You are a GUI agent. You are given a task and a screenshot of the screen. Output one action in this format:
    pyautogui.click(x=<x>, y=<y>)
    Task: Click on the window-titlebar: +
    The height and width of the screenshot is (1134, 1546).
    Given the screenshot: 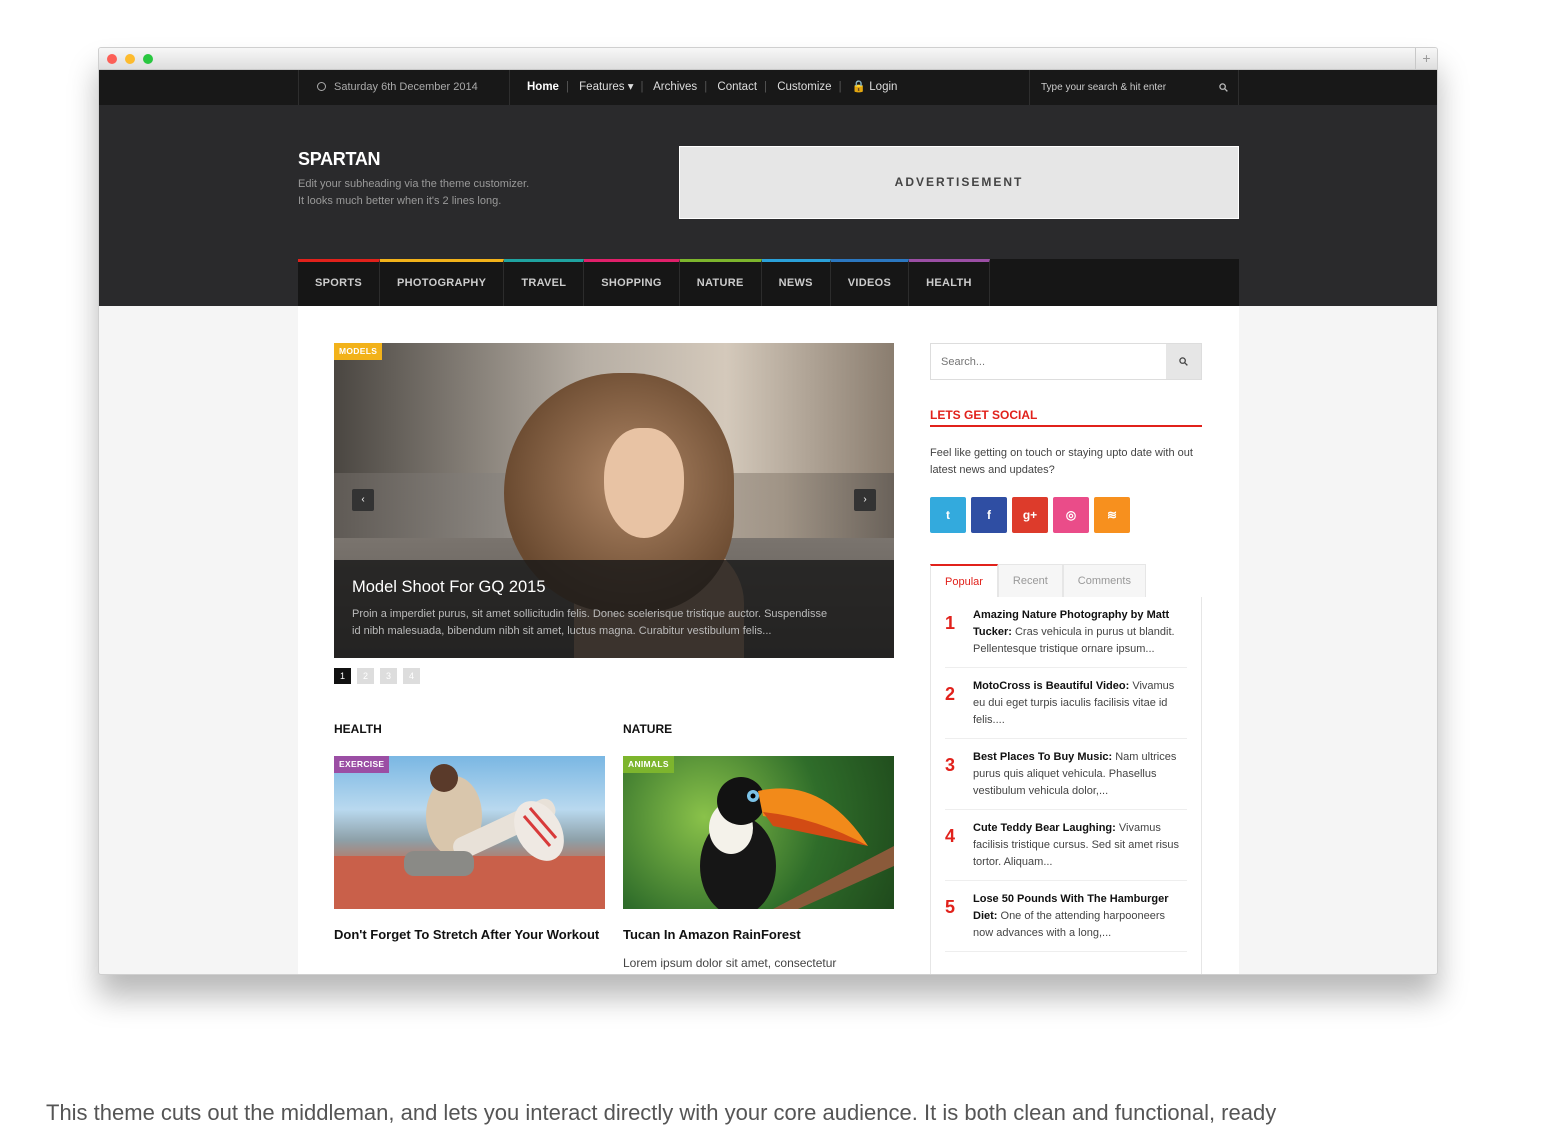 What is the action you would take?
    pyautogui.click(x=768, y=59)
    